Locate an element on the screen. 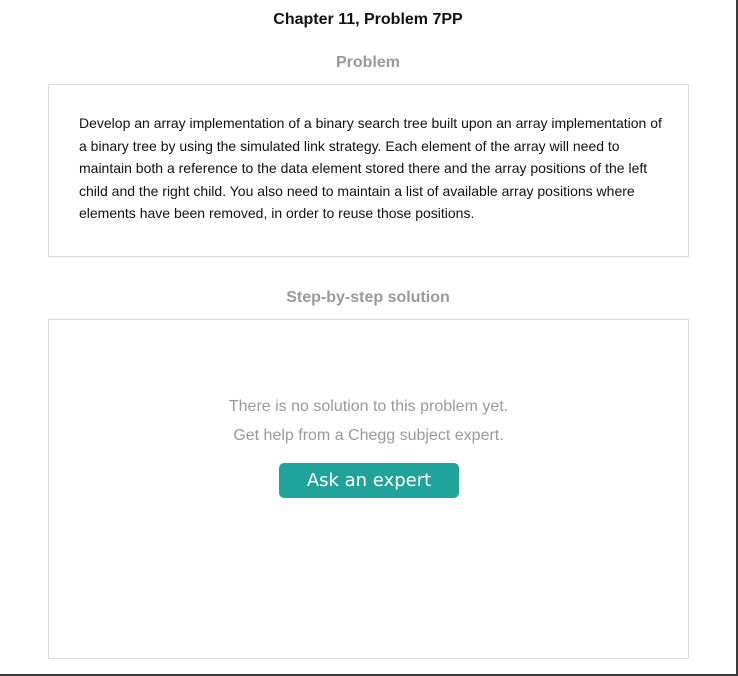 The image size is (738, 676). ask-expert-button: Ask an expert is located at coordinates (369, 480).